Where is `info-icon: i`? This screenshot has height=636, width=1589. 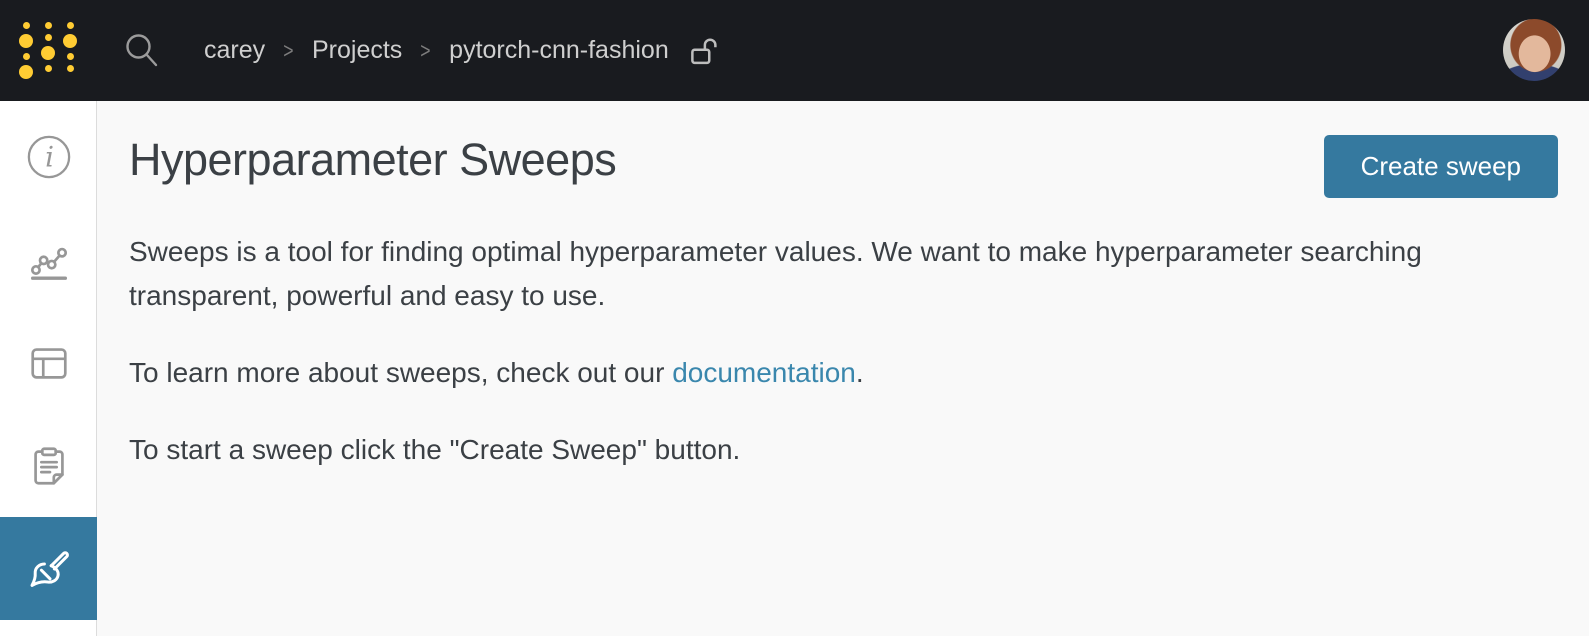 info-icon: i is located at coordinates (49, 157).